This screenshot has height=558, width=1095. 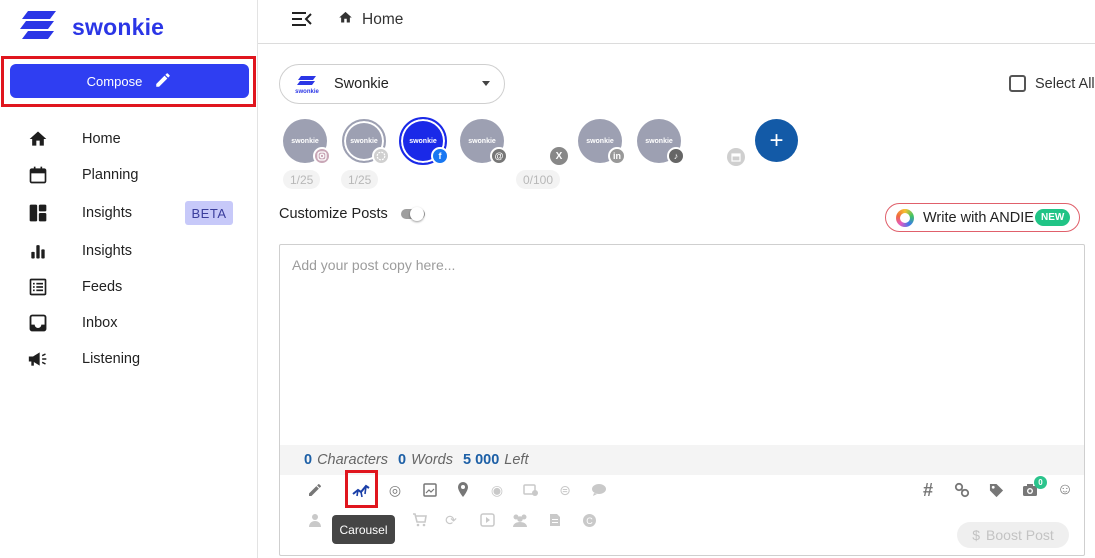 I want to click on brand-logo: swonkie, so click(x=92, y=27).